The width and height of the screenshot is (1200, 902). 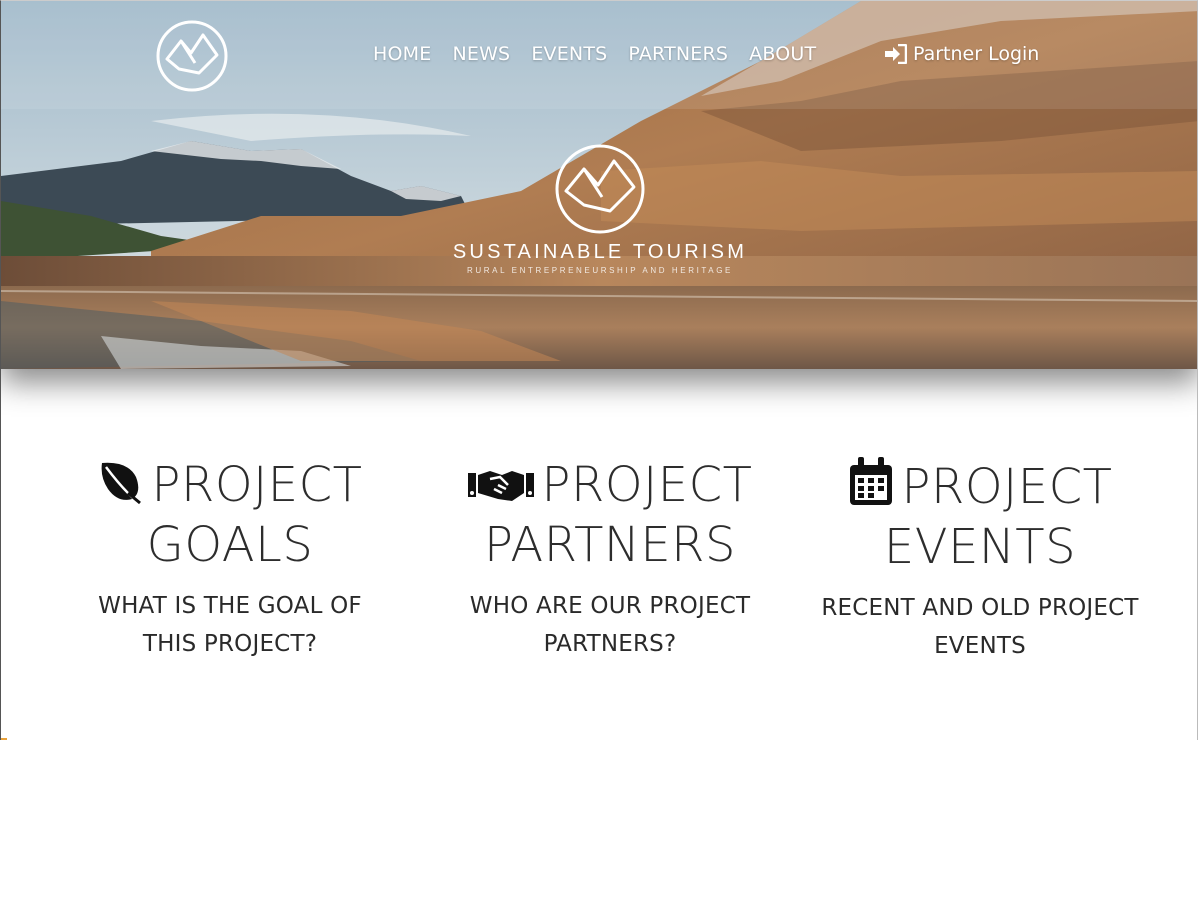 What do you see at coordinates (610, 545) in the screenshot?
I see `feature-heading-line2: PARTNERS` at bounding box center [610, 545].